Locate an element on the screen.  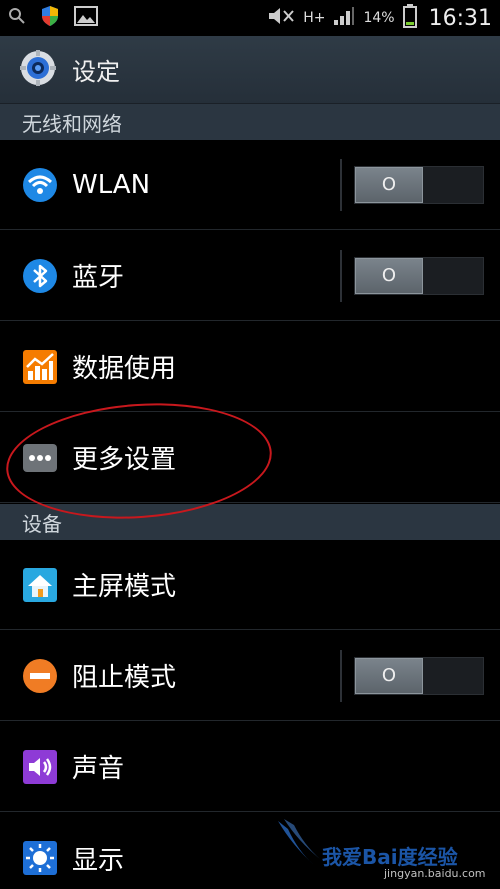
block-mode-toggle-wrap: O is located at coordinates (412, 675).